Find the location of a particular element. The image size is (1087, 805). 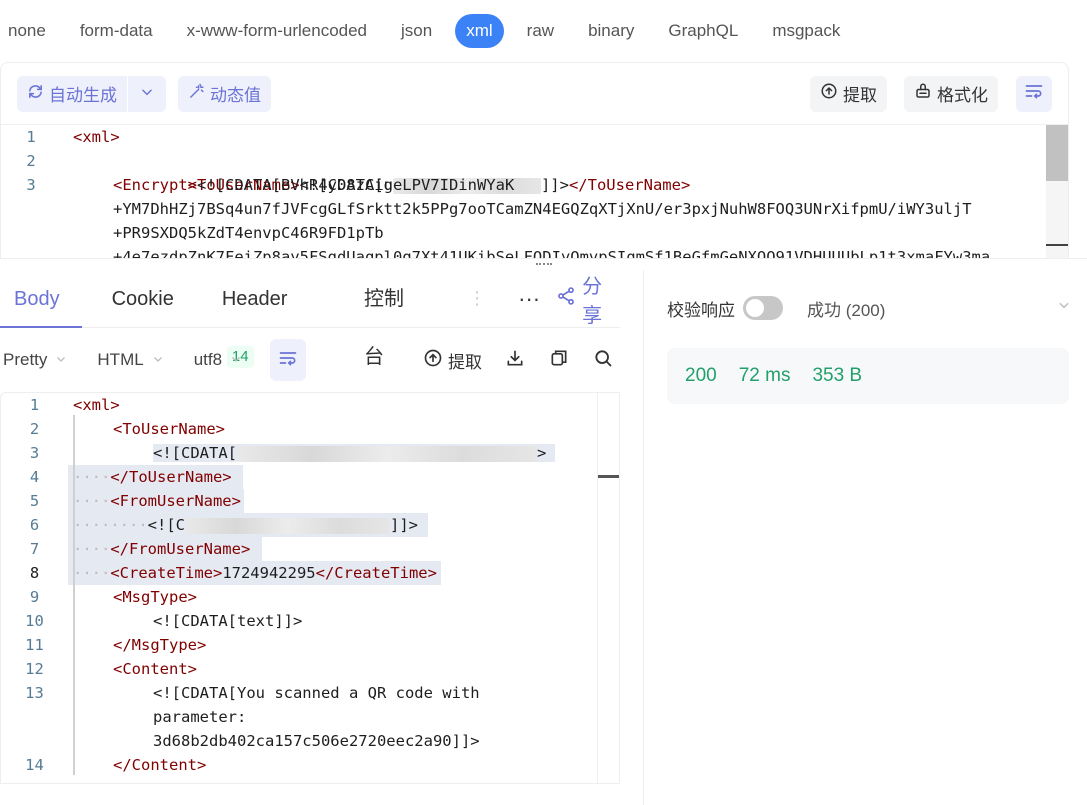

xml-tag: <xml> is located at coordinates (96, 137).